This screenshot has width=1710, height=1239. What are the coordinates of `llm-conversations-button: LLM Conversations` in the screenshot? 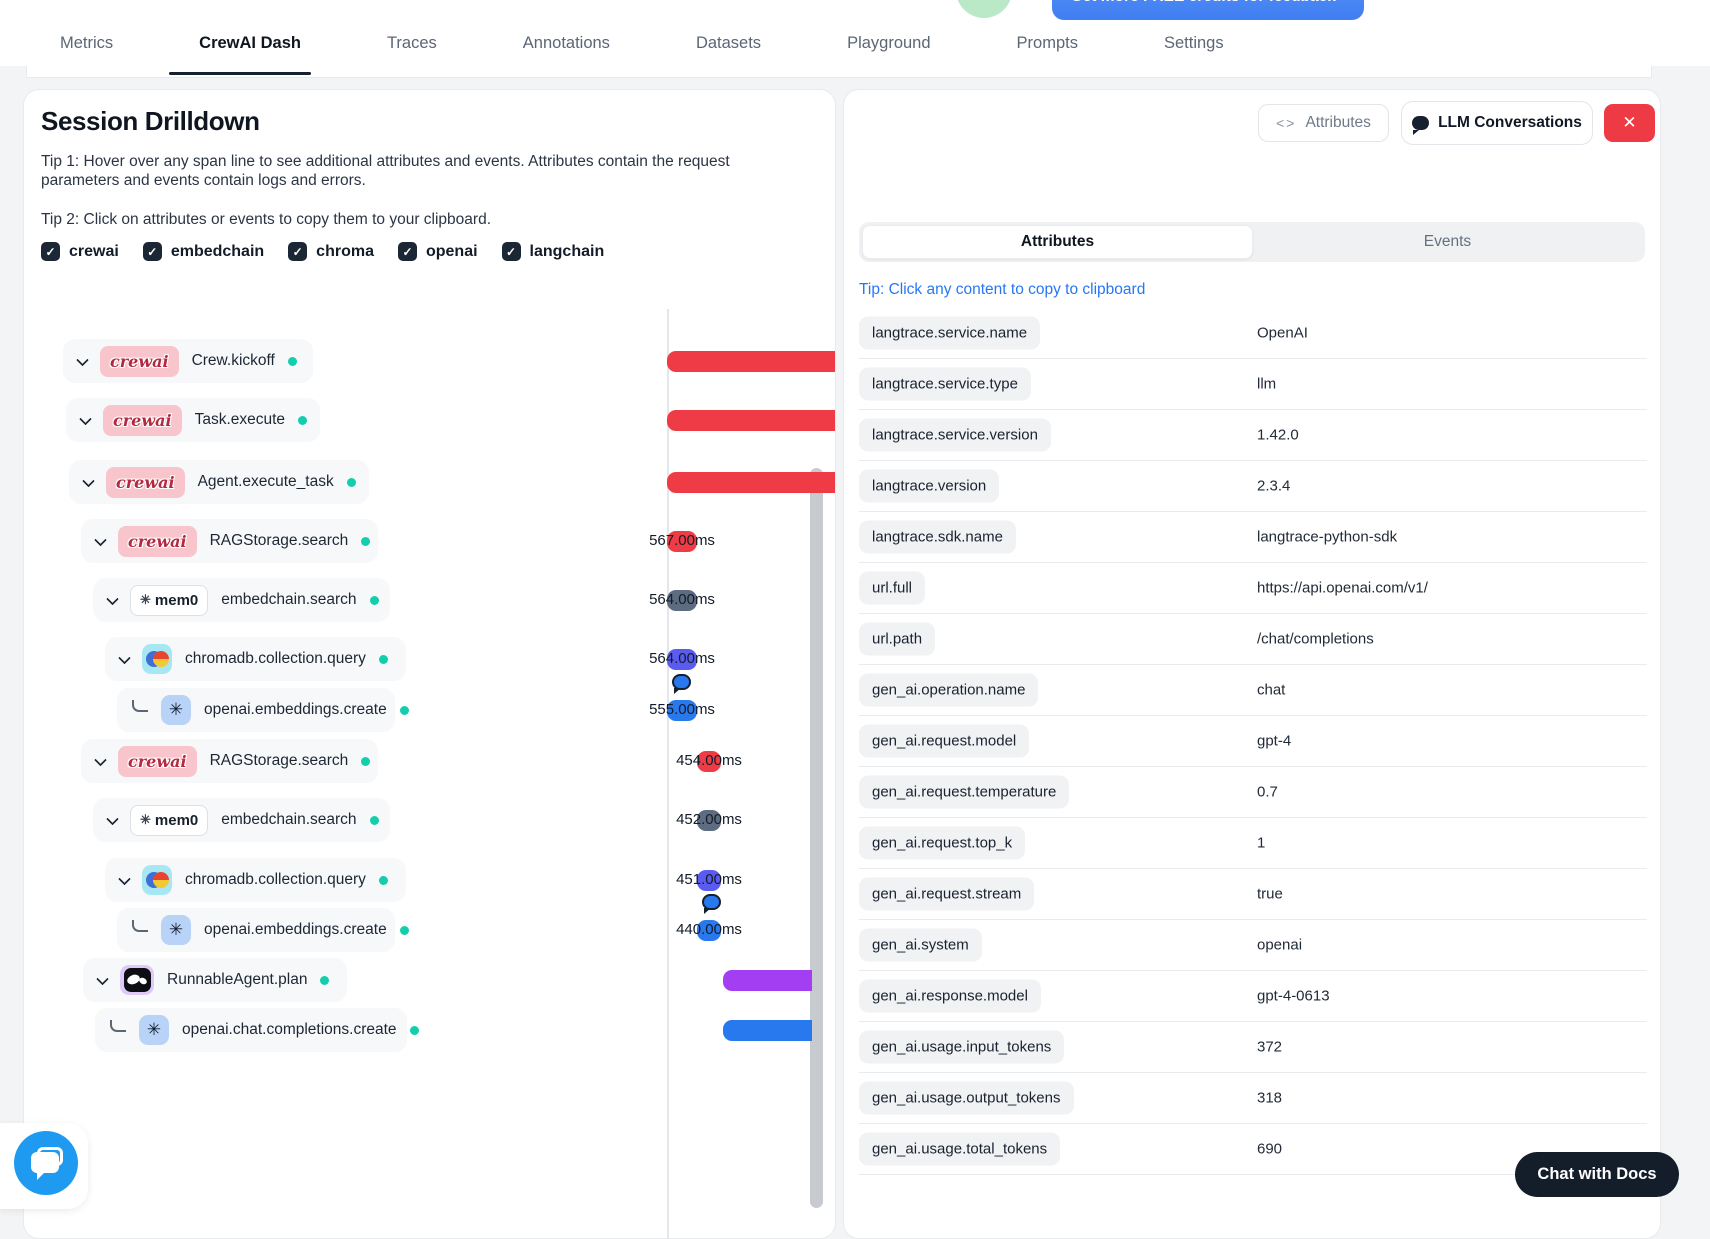 It's located at (1497, 123).